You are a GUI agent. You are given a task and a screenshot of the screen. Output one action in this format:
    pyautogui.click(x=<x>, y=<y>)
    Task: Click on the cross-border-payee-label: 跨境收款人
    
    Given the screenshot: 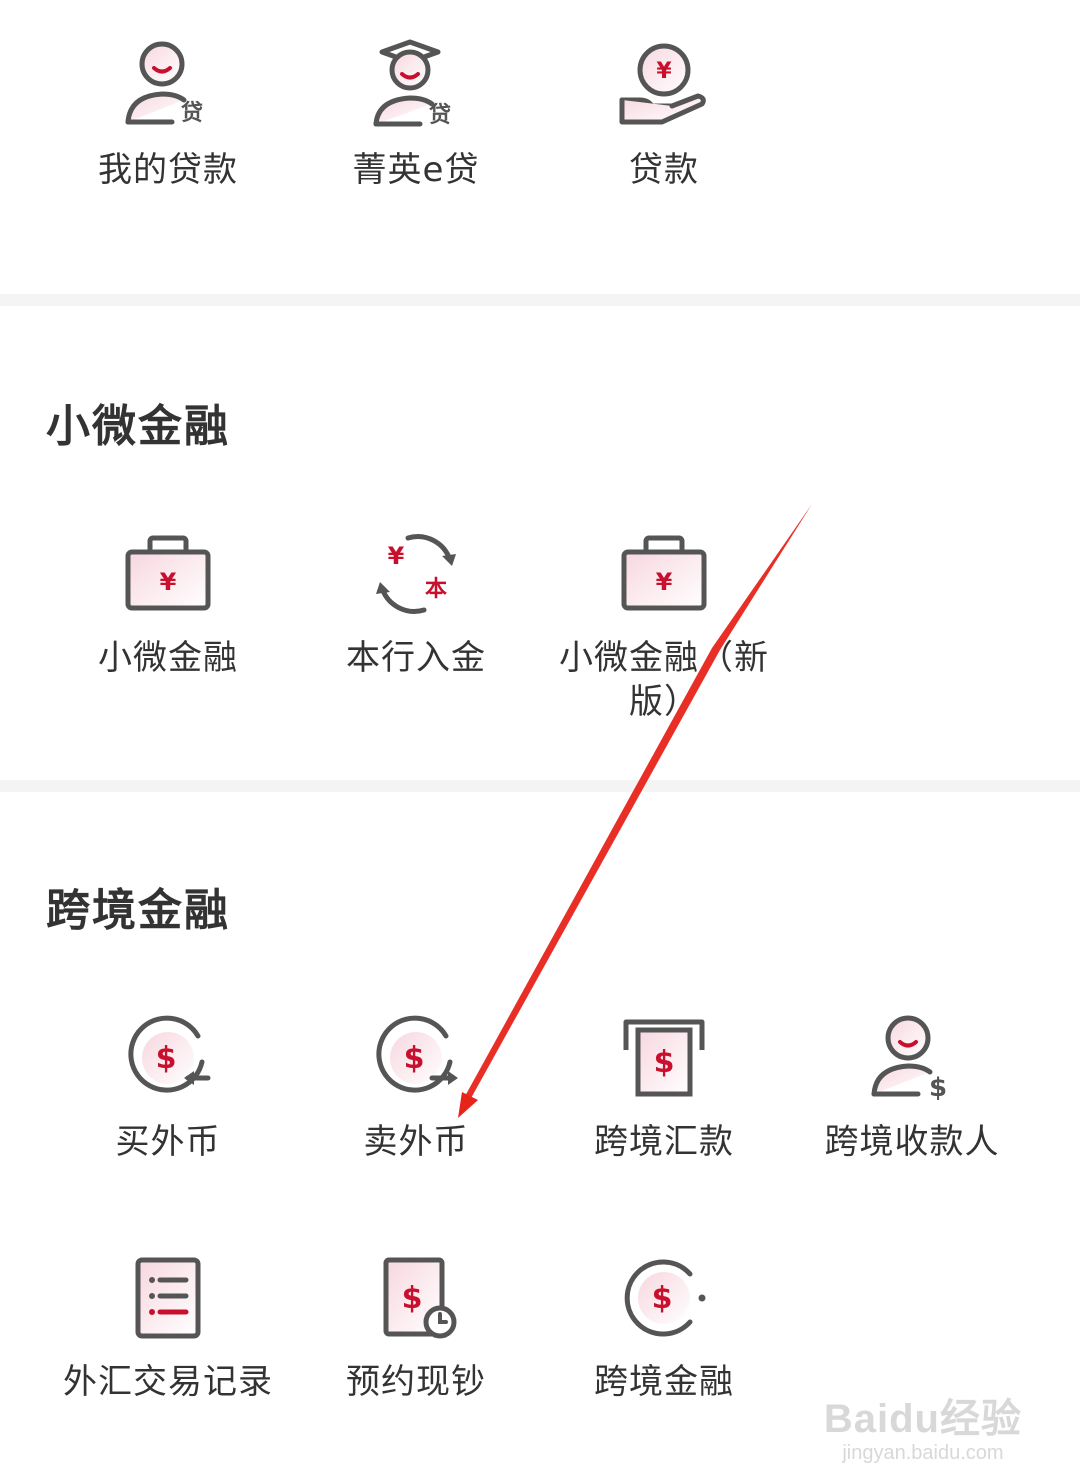 What is the action you would take?
    pyautogui.click(x=912, y=1142)
    